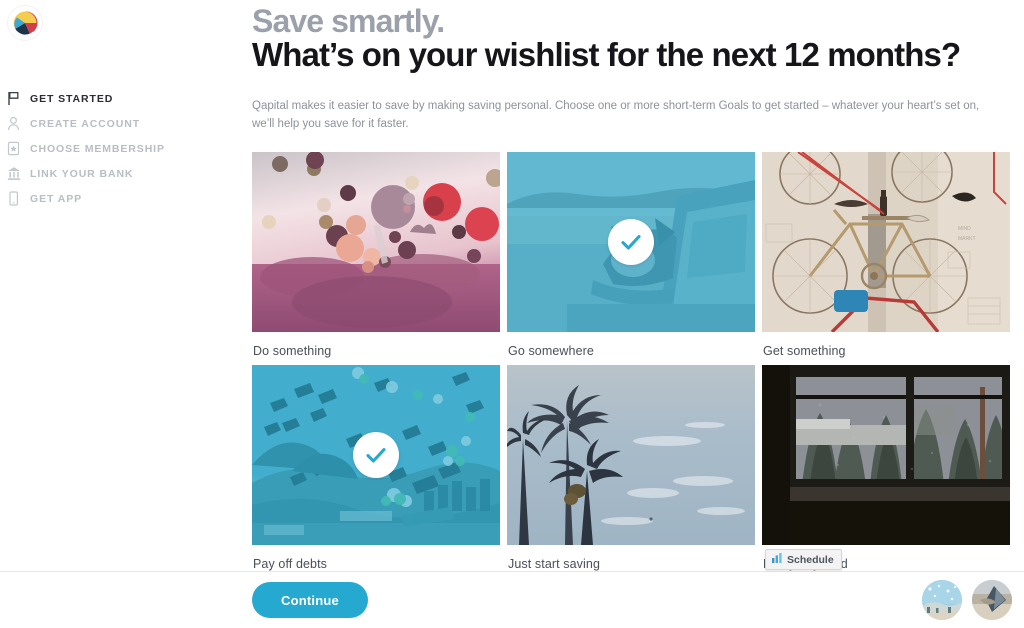  I want to click on goal-card-pay-off-debts: Pay off debts, so click(376, 468).